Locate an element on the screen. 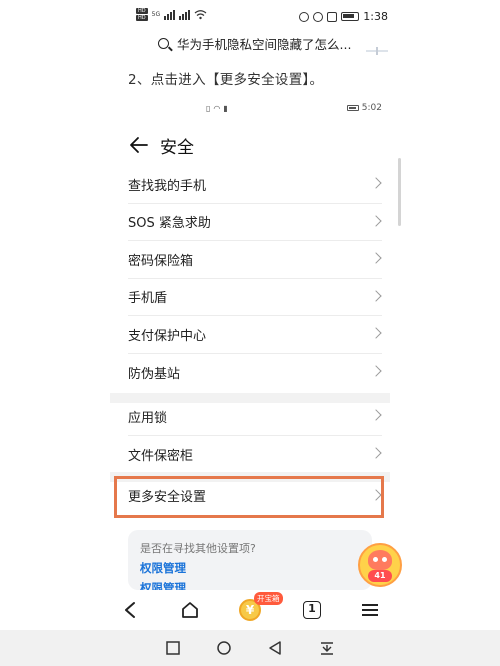 Image resolution: width=500 pixels, height=666 pixels. inner-wifi-icon: ◠ is located at coordinates (217, 108).